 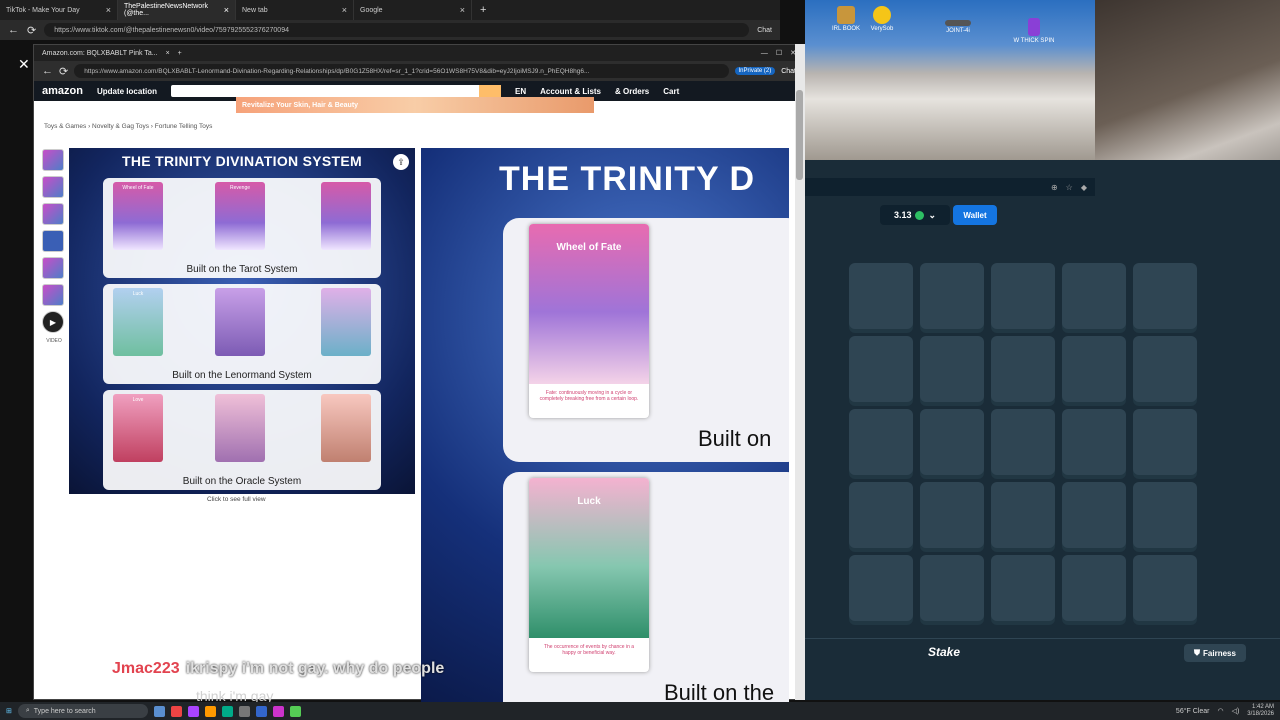 What do you see at coordinates (589, 304) in the screenshot?
I see `card-art: Wheel of Fate` at bounding box center [589, 304].